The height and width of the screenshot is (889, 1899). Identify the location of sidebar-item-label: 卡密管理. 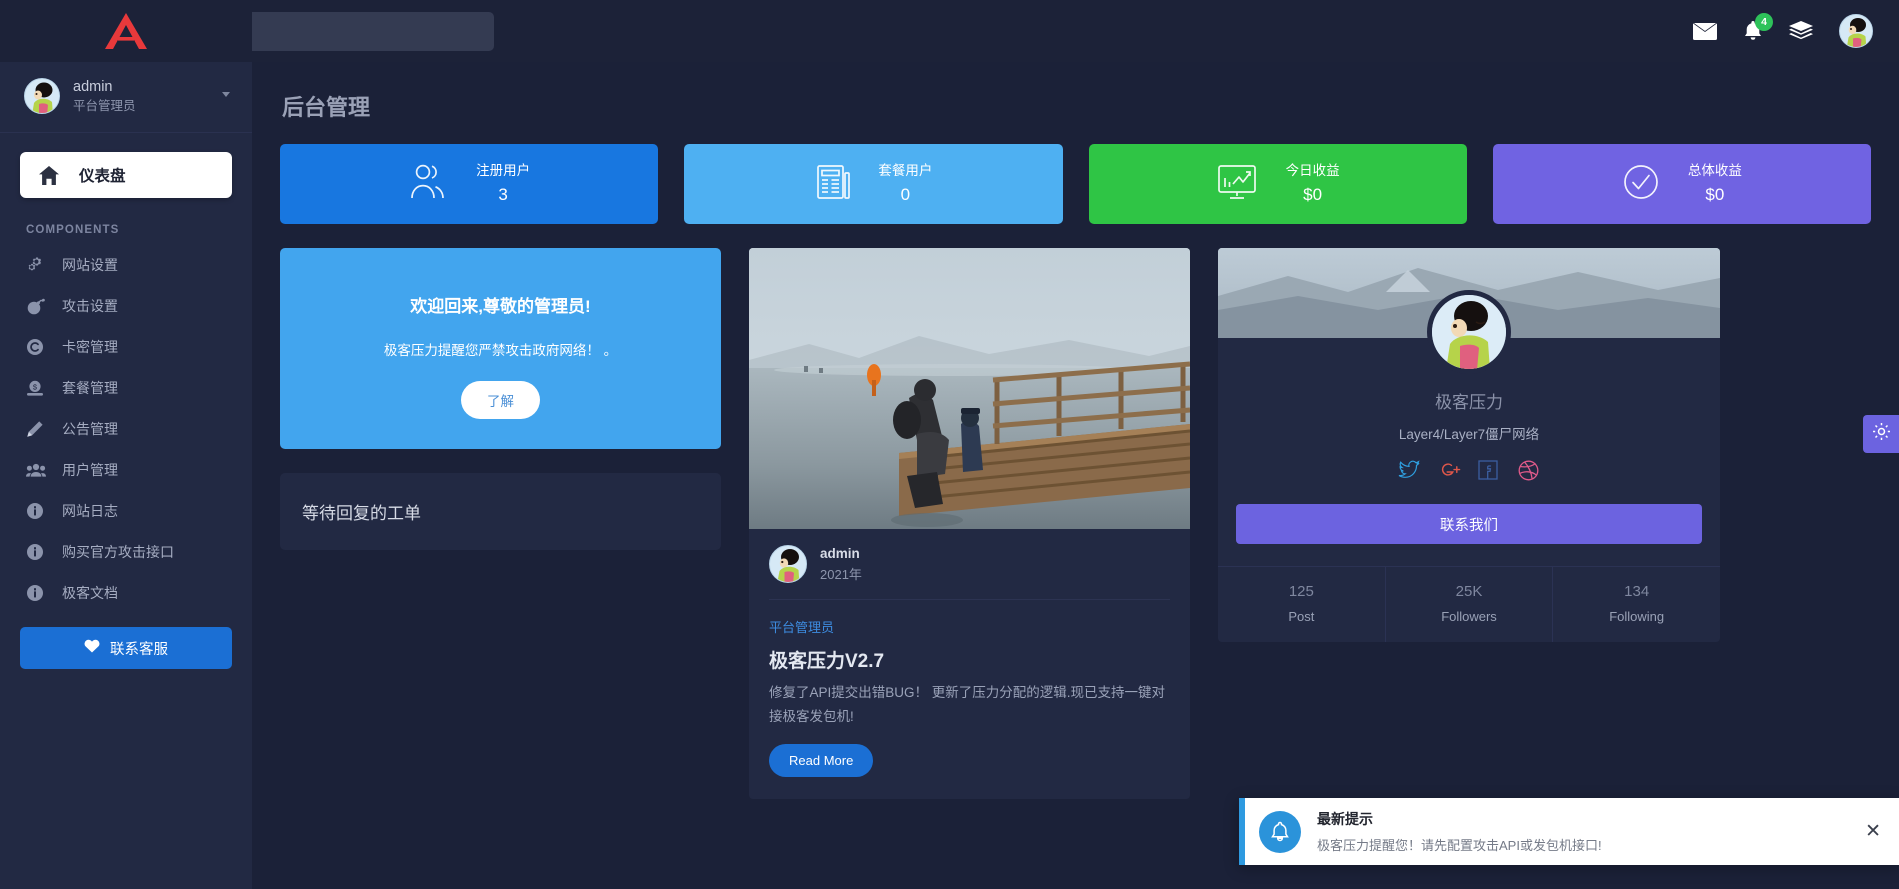
(90, 346).